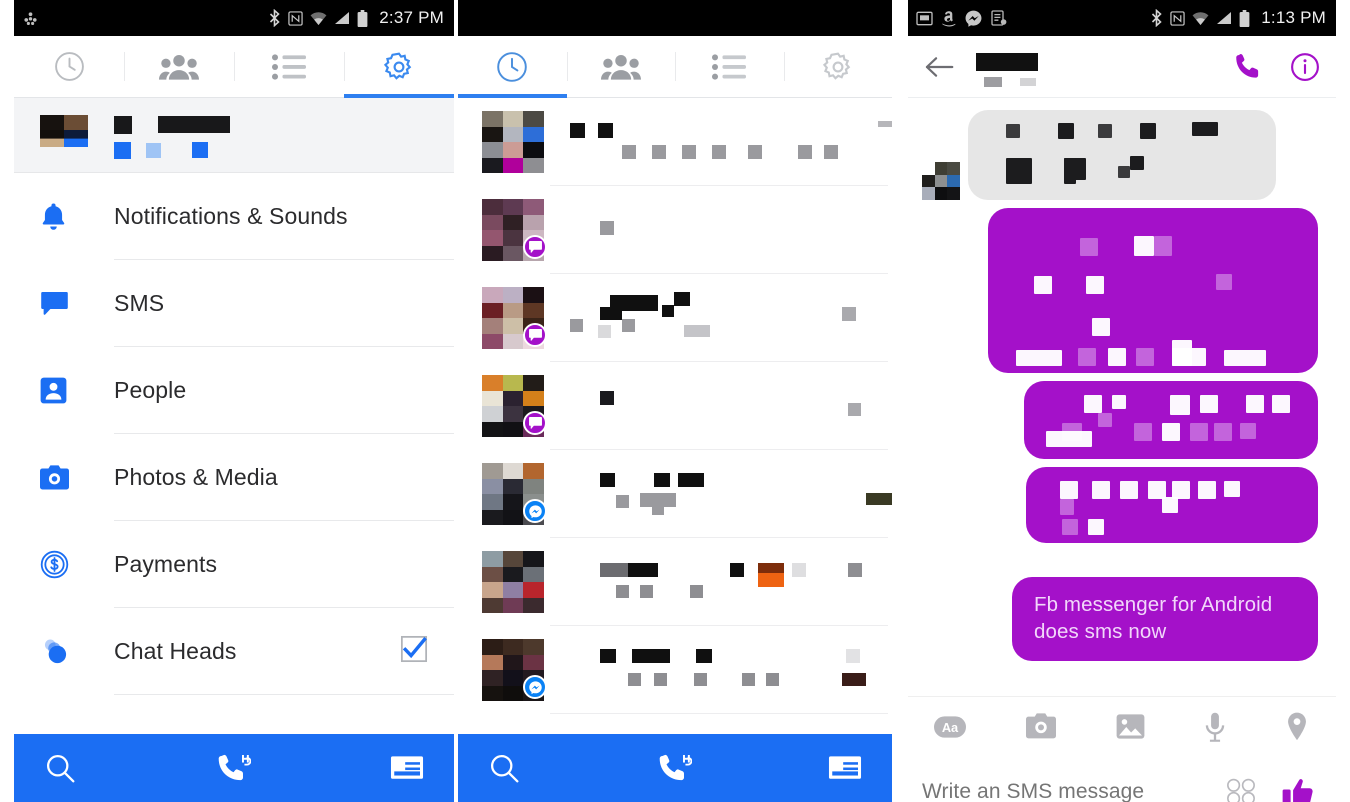 The width and height of the screenshot is (1350, 802). I want to click on back-arrow-icon, so click(939, 67).